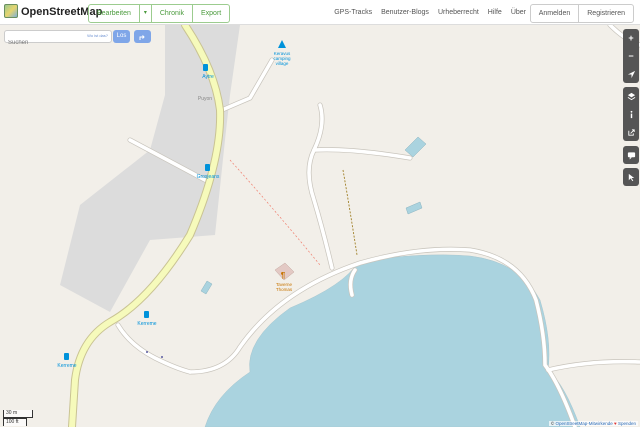  I want to click on restaurant-label: Thomas, so click(284, 289).